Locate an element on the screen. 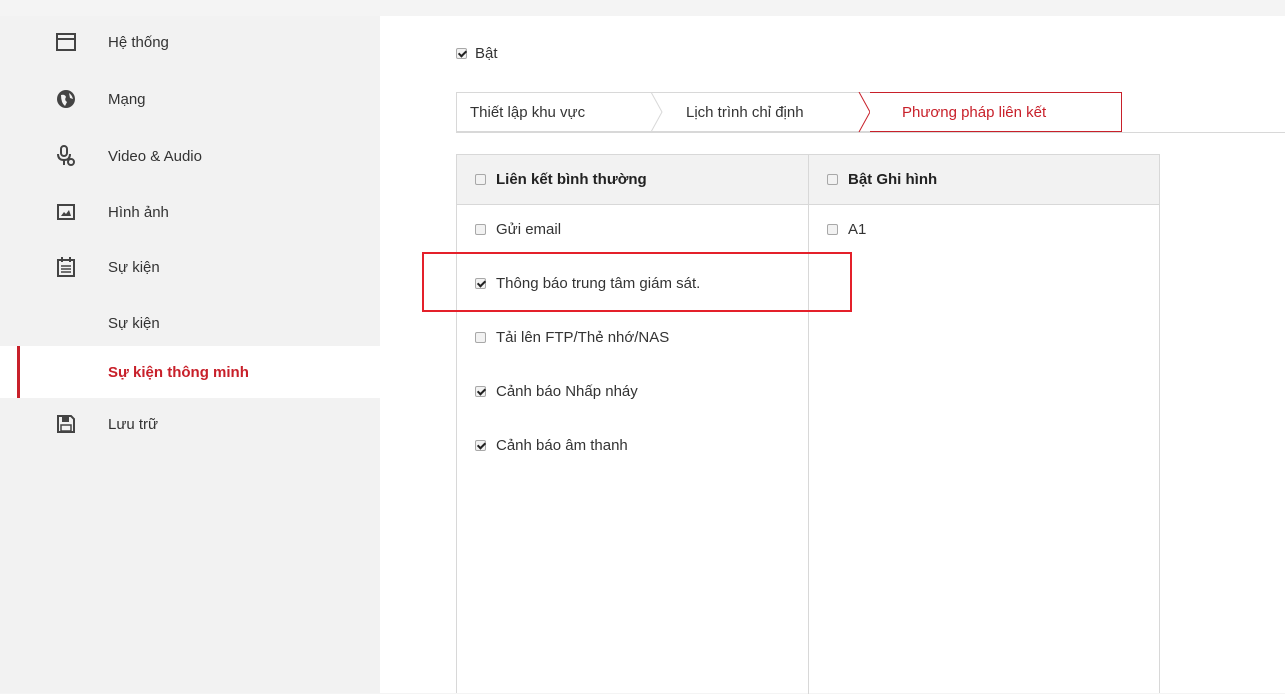 The height and width of the screenshot is (694, 1285). tab-label: Thiết lập khu vực is located at coordinates (528, 112).